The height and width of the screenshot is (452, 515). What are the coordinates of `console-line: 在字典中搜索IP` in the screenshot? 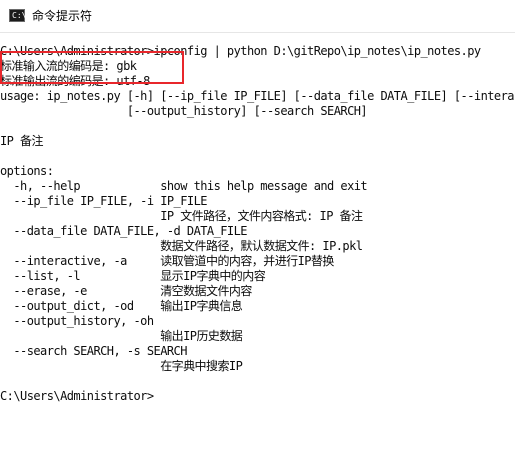 It's located at (121, 366).